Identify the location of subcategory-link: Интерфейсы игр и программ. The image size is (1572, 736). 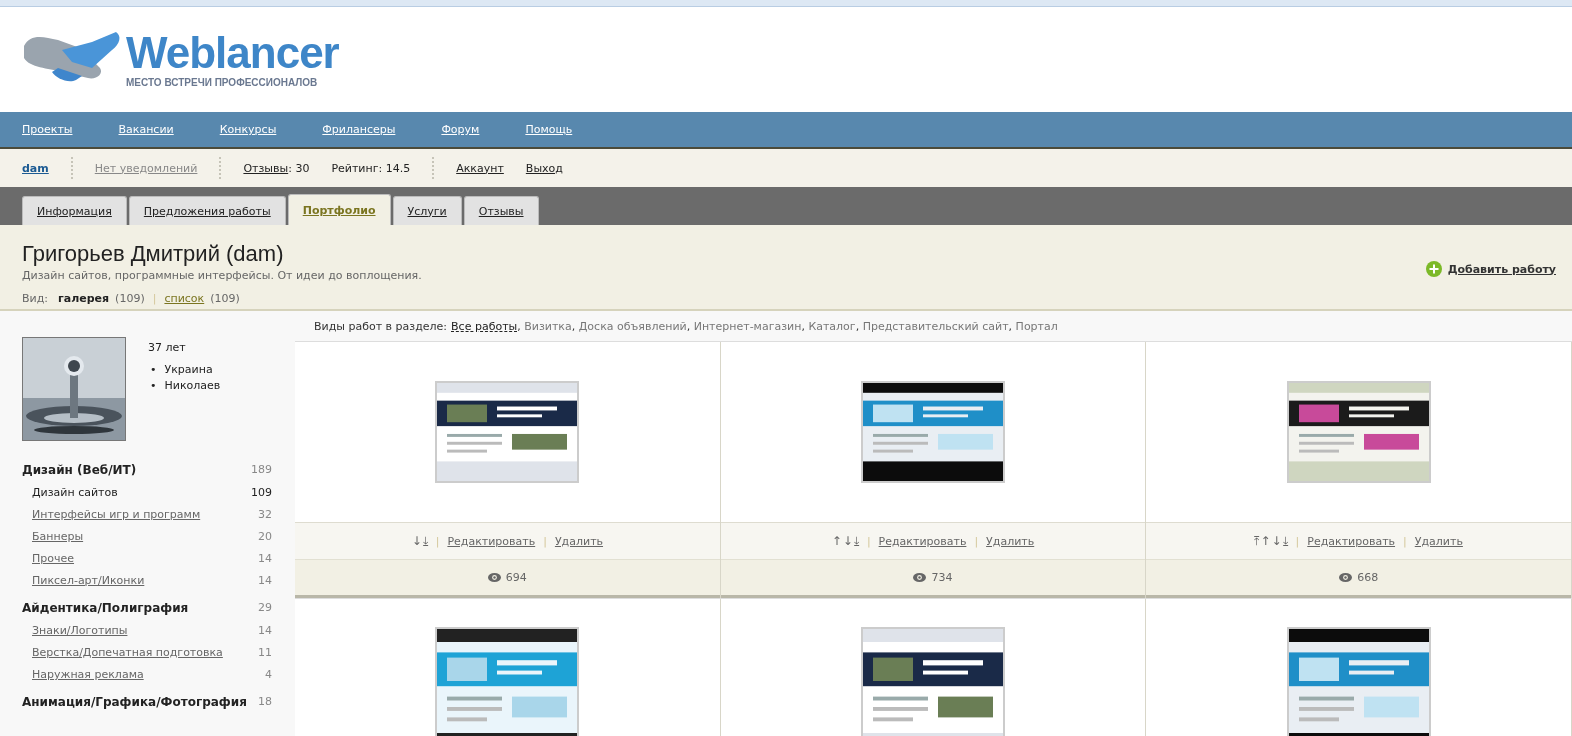
(116, 514).